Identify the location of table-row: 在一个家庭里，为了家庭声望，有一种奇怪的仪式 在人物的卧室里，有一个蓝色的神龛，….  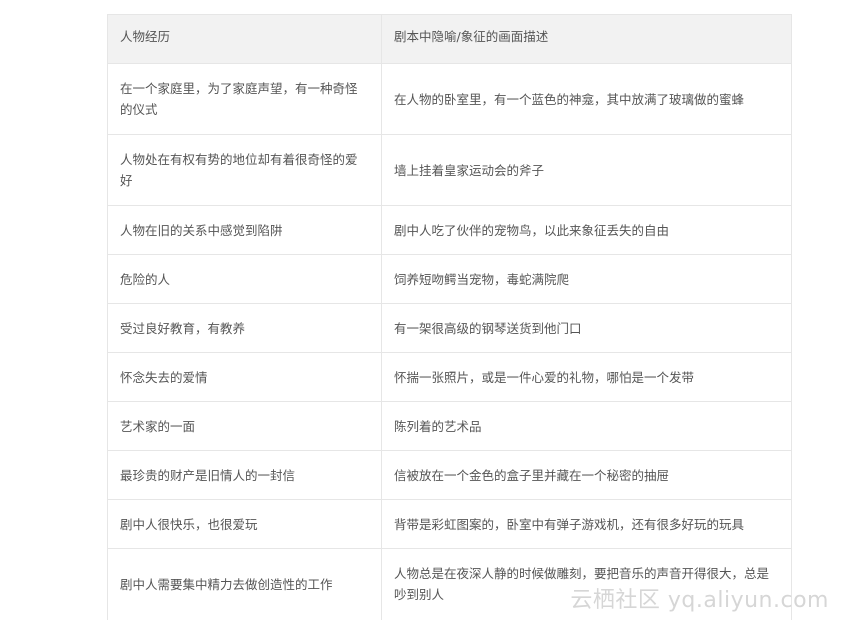
(449, 99).